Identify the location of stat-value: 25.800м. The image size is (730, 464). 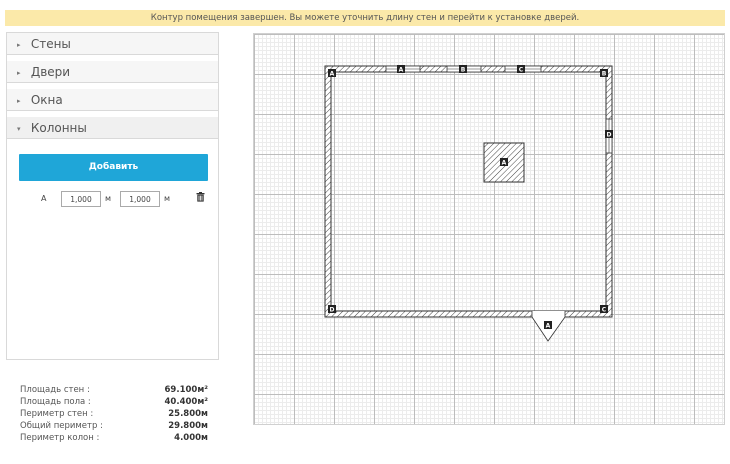
(188, 414).